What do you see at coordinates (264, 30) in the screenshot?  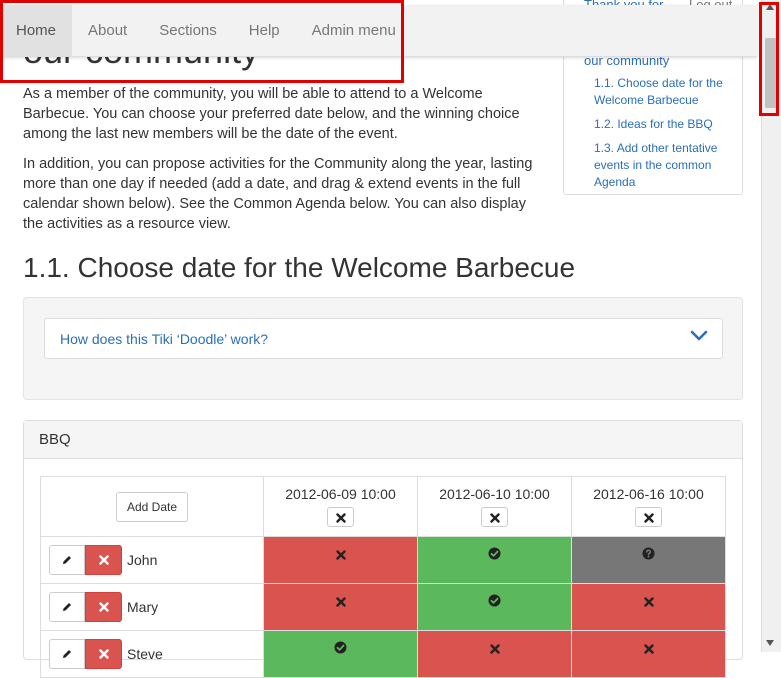 I see `nav-help: Help` at bounding box center [264, 30].